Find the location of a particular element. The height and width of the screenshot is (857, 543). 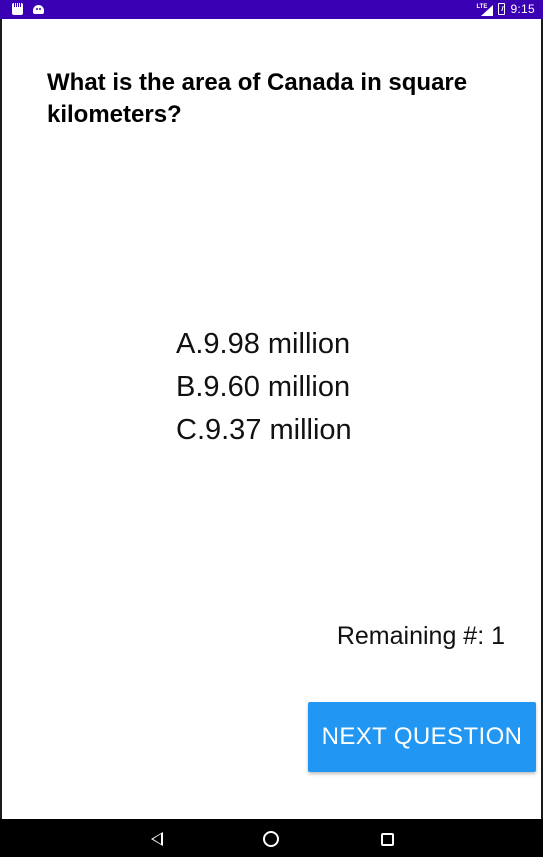

lte-signal-icon: LTE is located at coordinates (485, 9).